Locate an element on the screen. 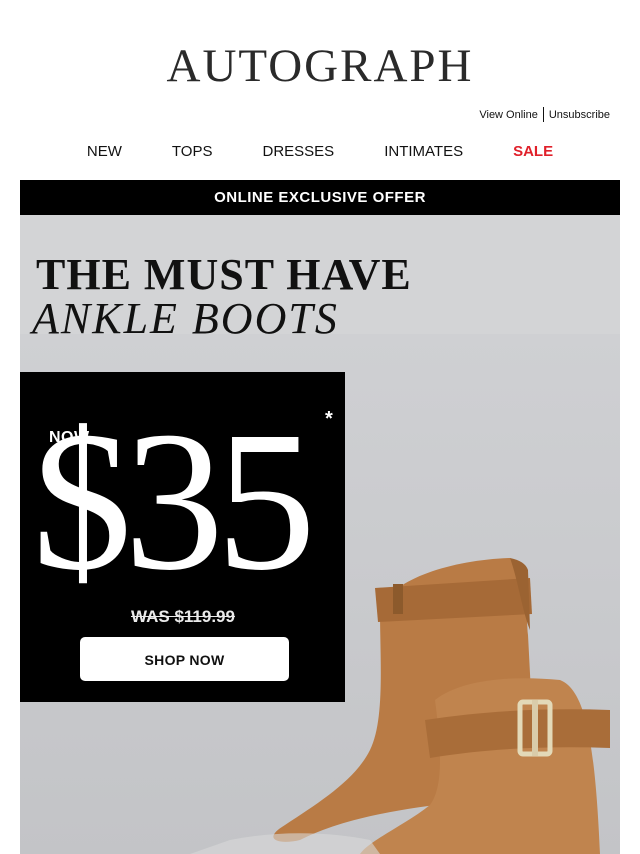  utility-divider is located at coordinates (543, 114).